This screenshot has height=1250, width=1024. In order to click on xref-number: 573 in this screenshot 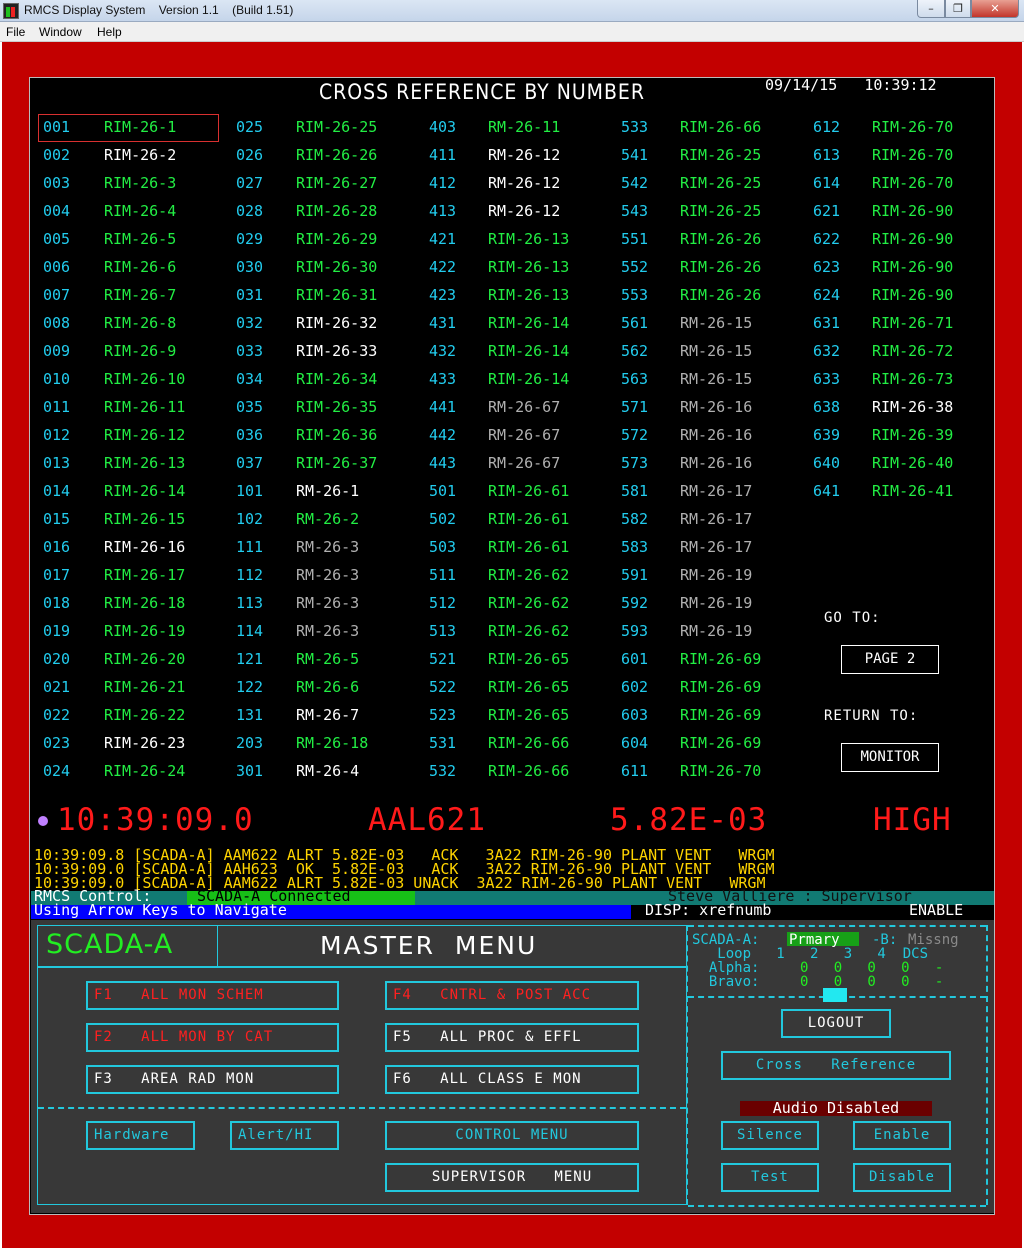, I will do `click(634, 463)`.